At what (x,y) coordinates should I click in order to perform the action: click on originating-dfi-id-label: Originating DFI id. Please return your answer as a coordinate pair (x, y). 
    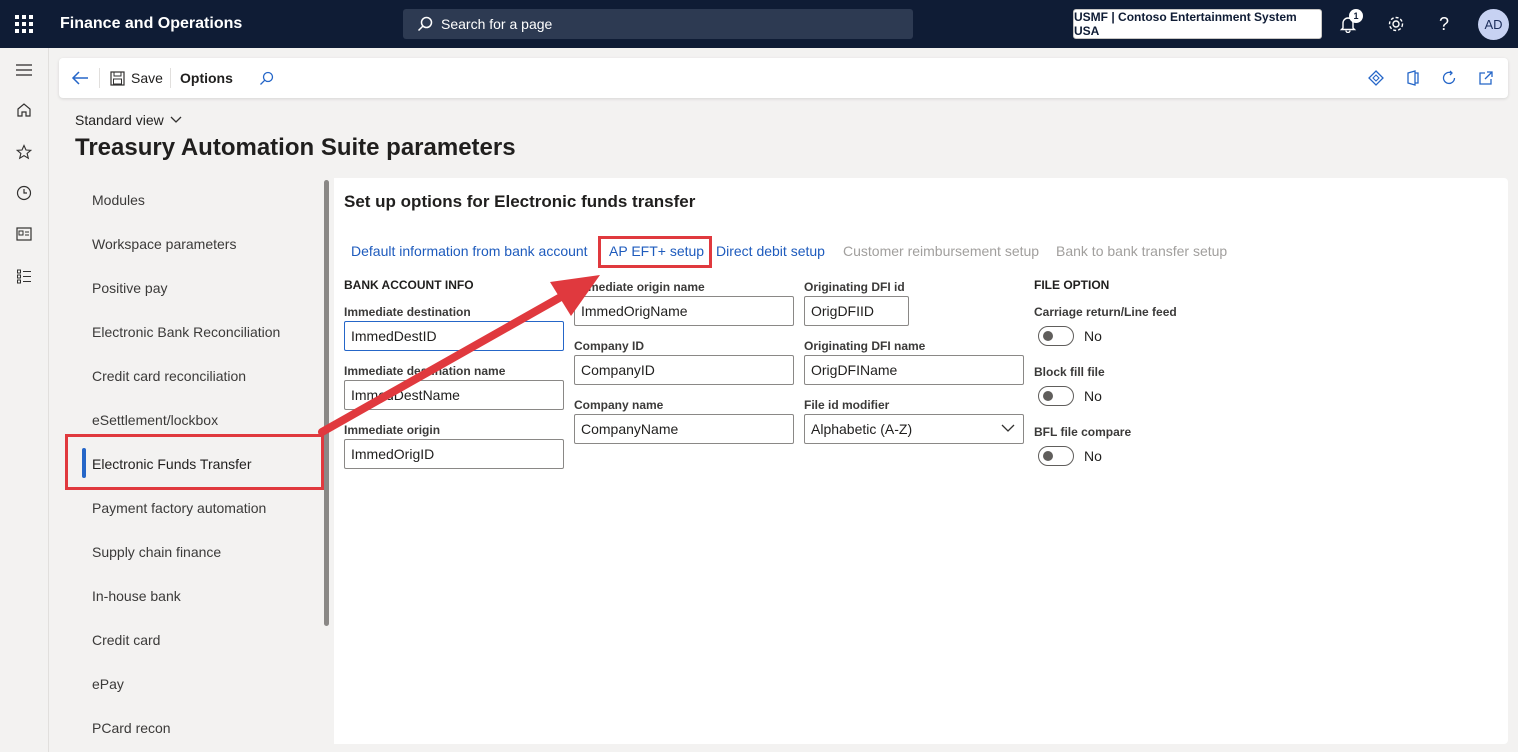
    Looking at the image, I should click on (854, 287).